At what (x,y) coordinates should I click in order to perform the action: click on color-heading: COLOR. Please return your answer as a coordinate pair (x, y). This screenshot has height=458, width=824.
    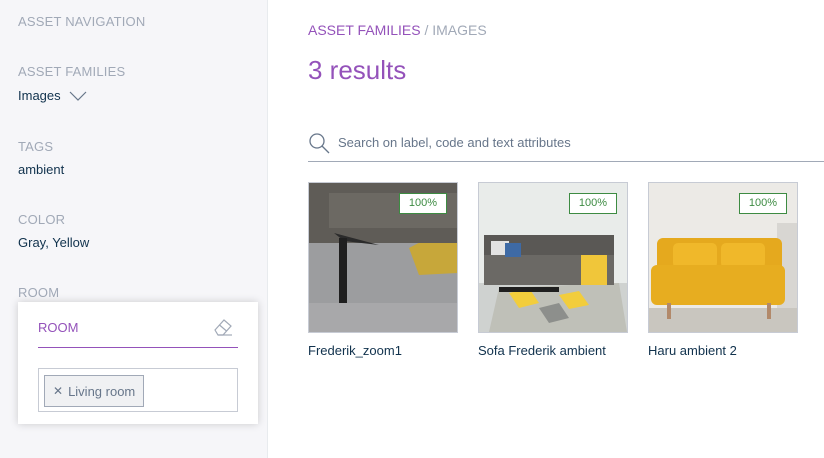
    Looking at the image, I should click on (42, 219).